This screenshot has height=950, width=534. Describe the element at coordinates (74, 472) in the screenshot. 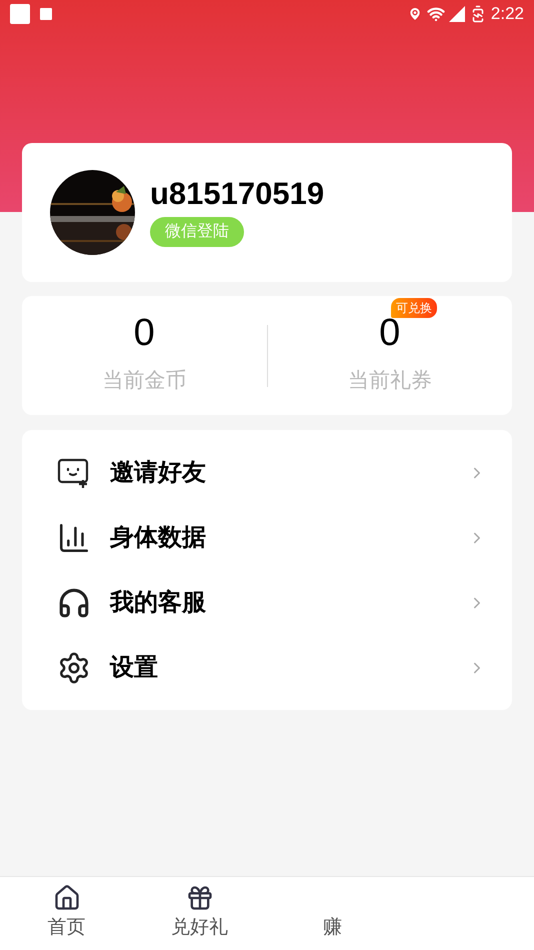

I see `message-plus-icon` at that location.